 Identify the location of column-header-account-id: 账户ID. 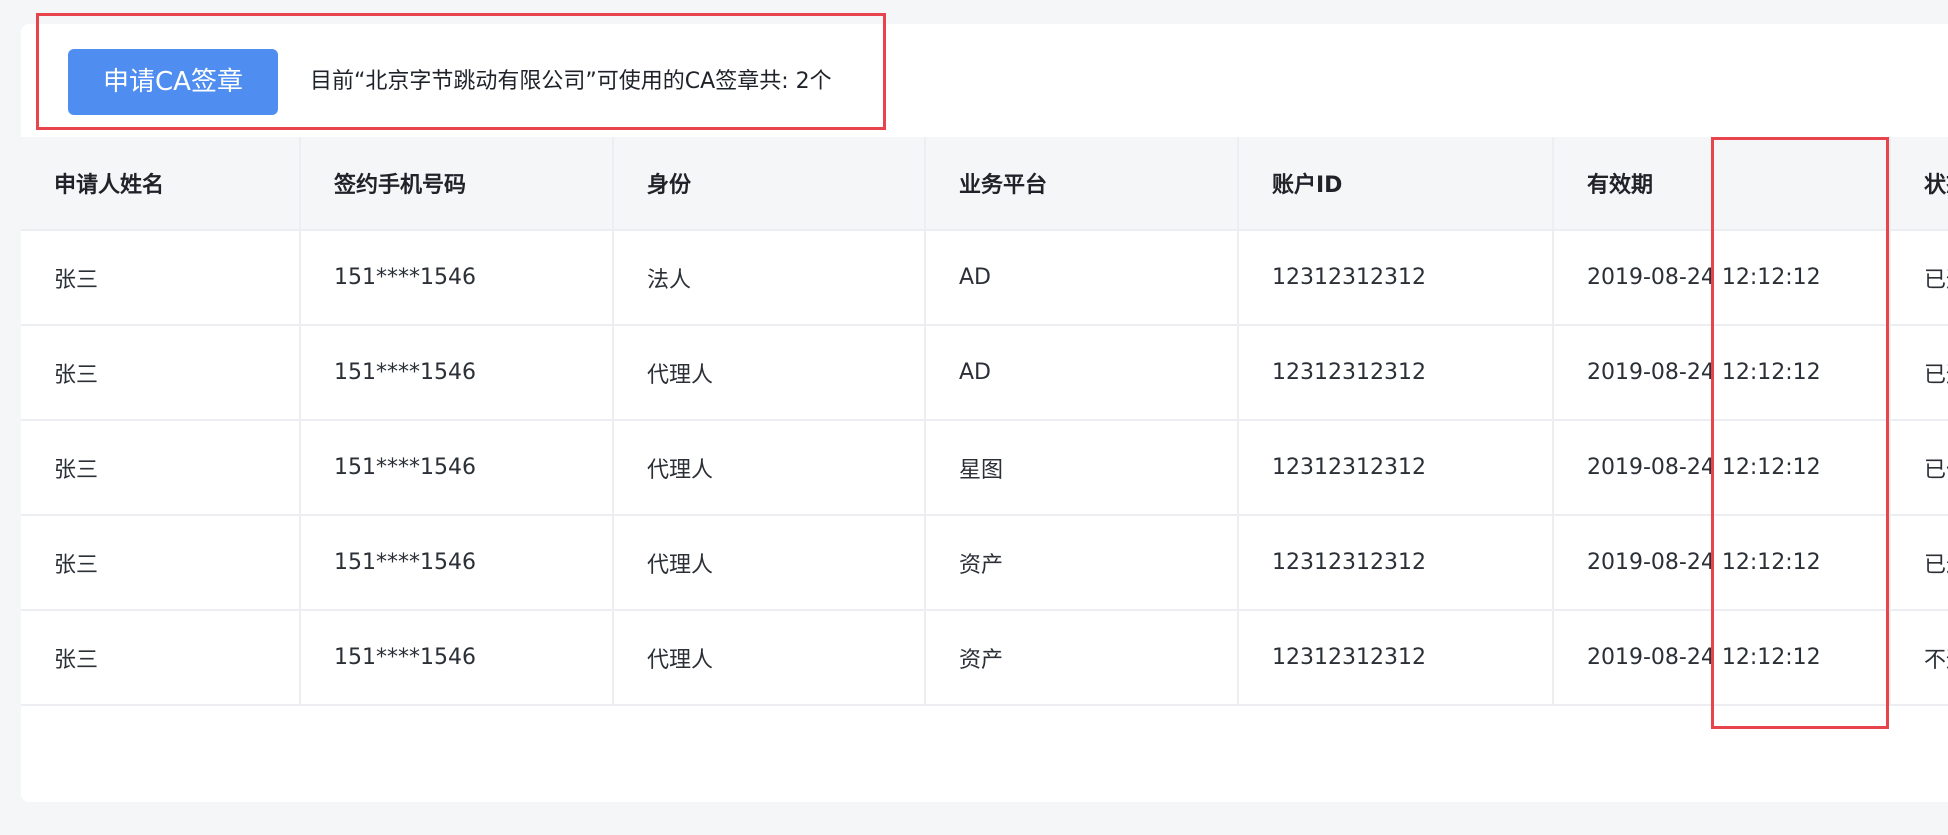
(1396, 184).